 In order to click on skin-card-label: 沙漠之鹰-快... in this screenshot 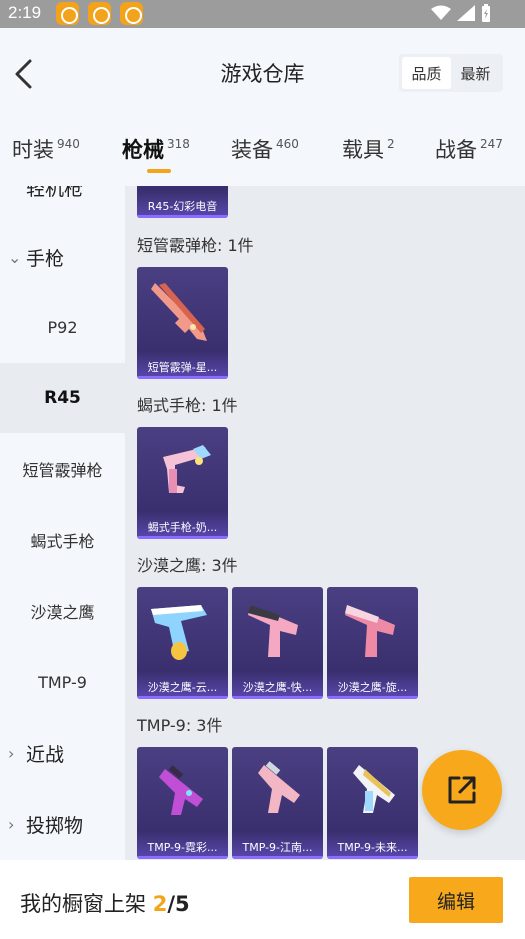, I will do `click(277, 687)`.